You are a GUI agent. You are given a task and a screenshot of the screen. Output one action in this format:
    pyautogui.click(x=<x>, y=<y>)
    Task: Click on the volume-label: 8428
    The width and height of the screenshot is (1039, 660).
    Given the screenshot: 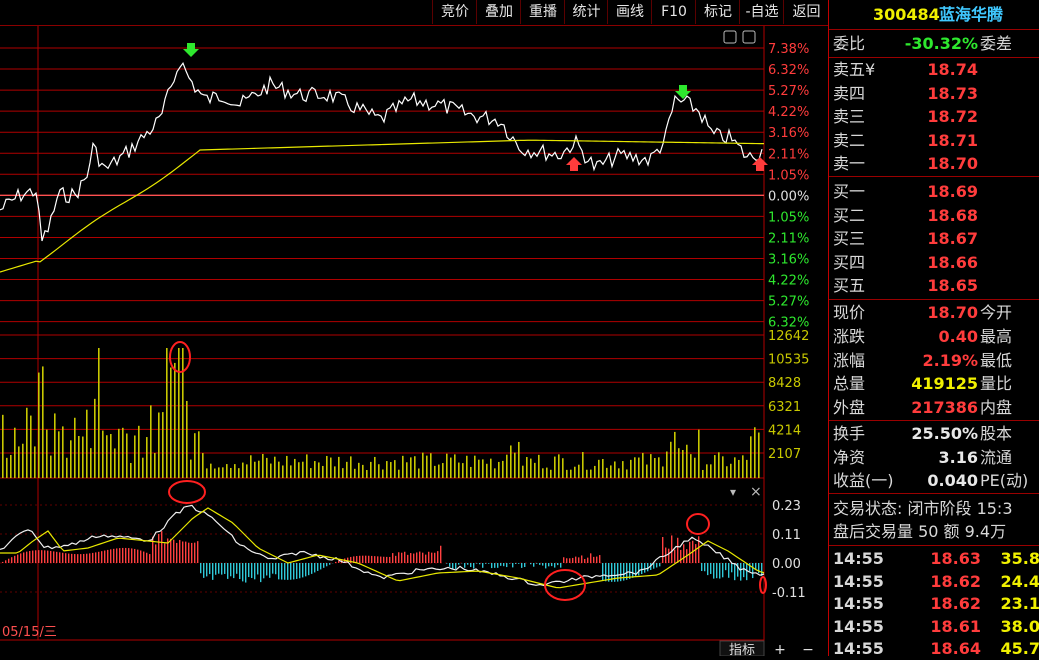 What is the action you would take?
    pyautogui.click(x=784, y=383)
    